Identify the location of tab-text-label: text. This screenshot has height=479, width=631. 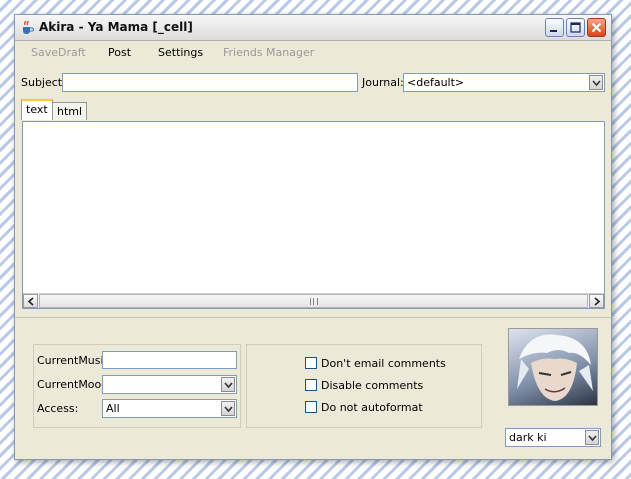
(37, 109).